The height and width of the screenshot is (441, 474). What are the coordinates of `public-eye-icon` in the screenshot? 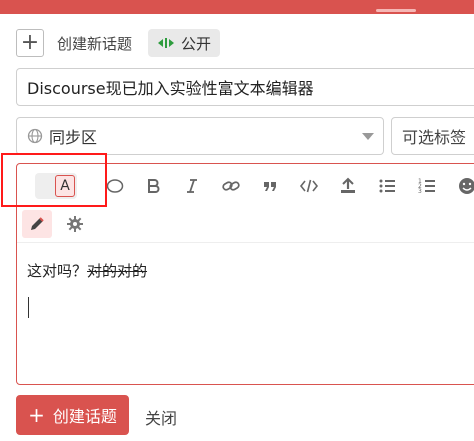 It's located at (166, 43).